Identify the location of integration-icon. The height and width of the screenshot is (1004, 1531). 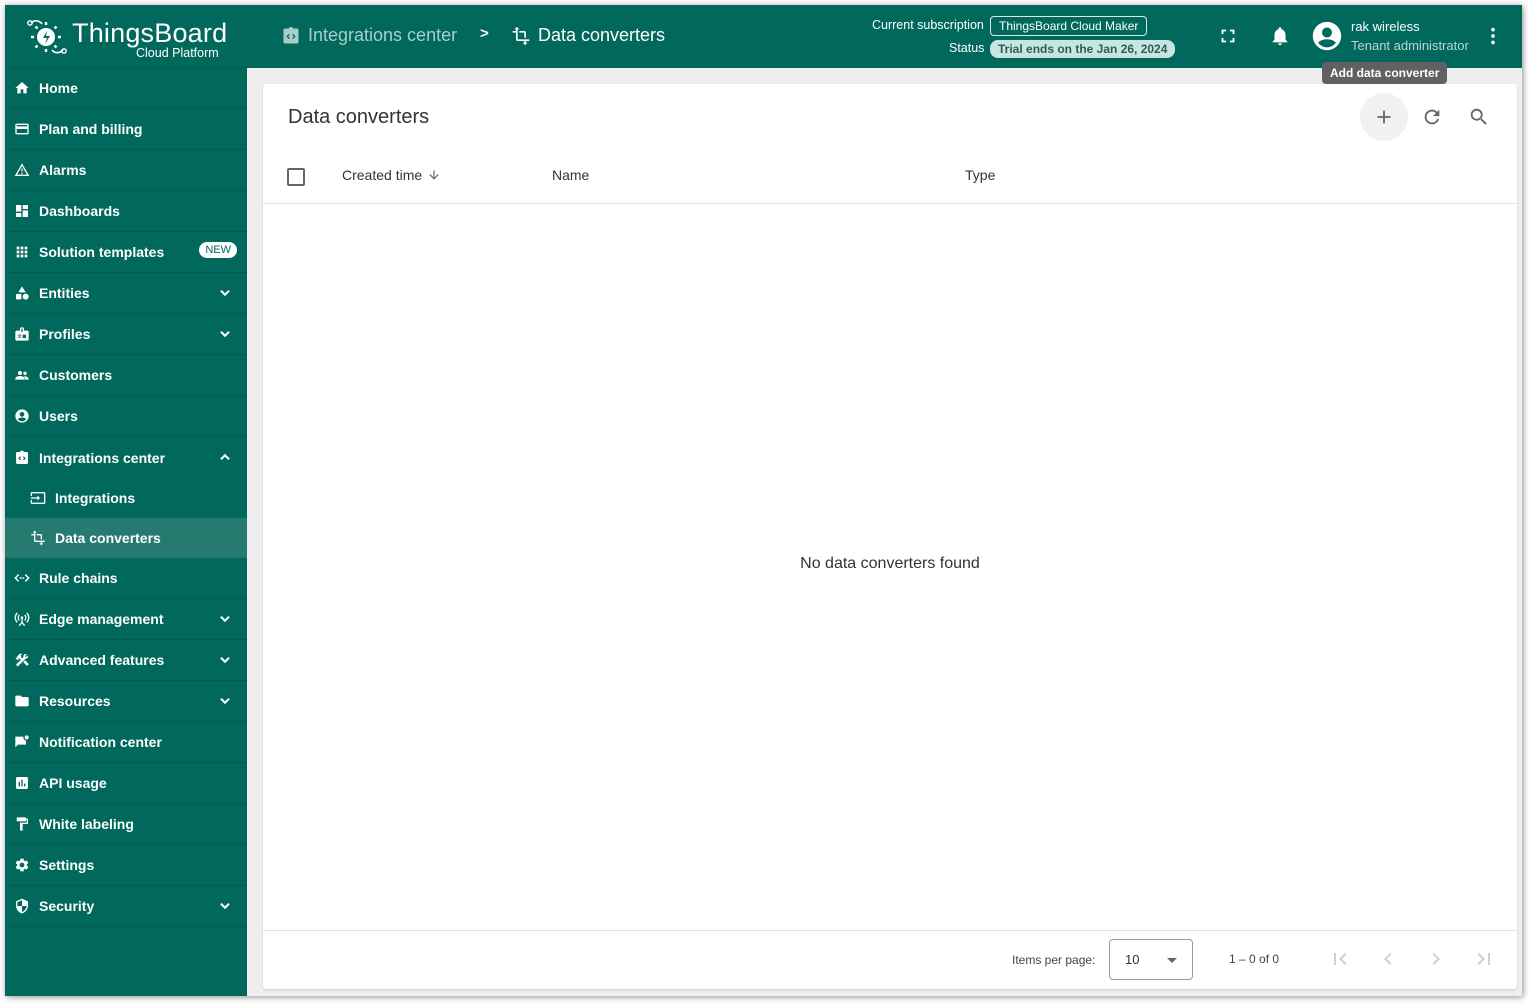
(22, 458).